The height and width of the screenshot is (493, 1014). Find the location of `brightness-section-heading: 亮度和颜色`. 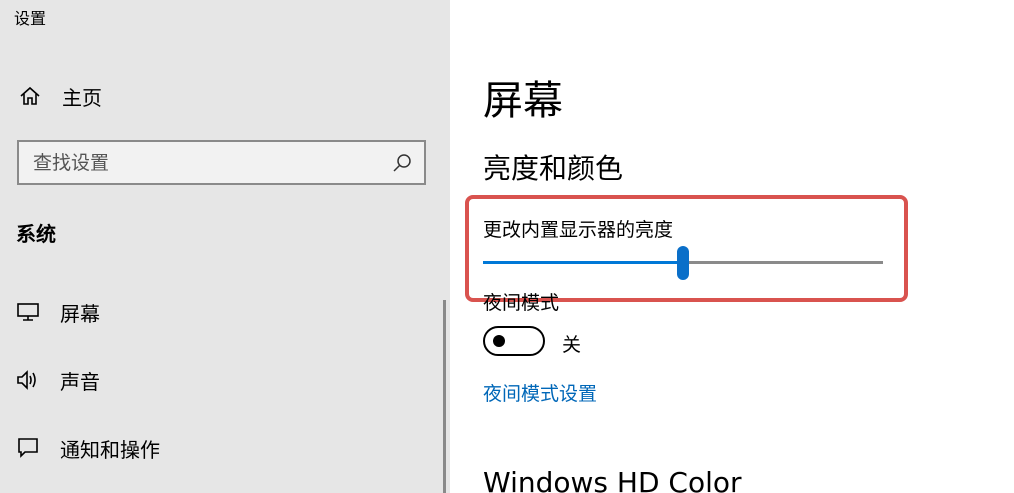

brightness-section-heading: 亮度和颜色 is located at coordinates (553, 168).